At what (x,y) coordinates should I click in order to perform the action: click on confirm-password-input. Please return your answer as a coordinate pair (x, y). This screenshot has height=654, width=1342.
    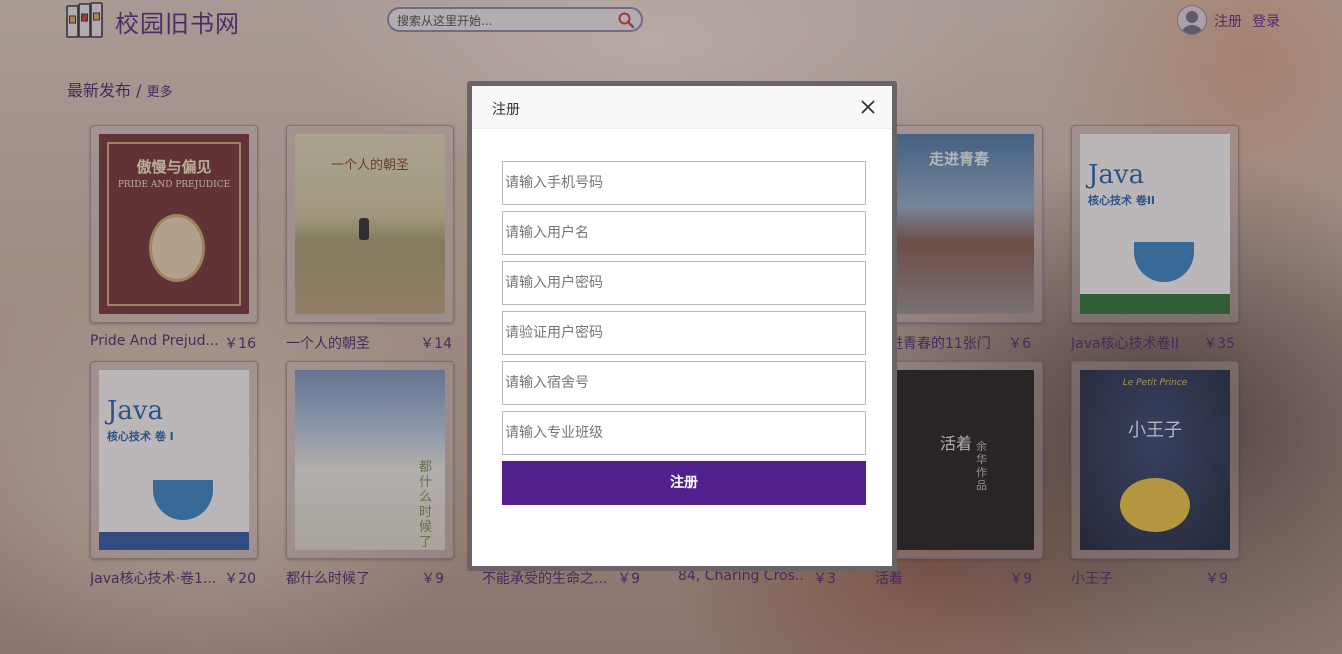
    Looking at the image, I should click on (684, 333).